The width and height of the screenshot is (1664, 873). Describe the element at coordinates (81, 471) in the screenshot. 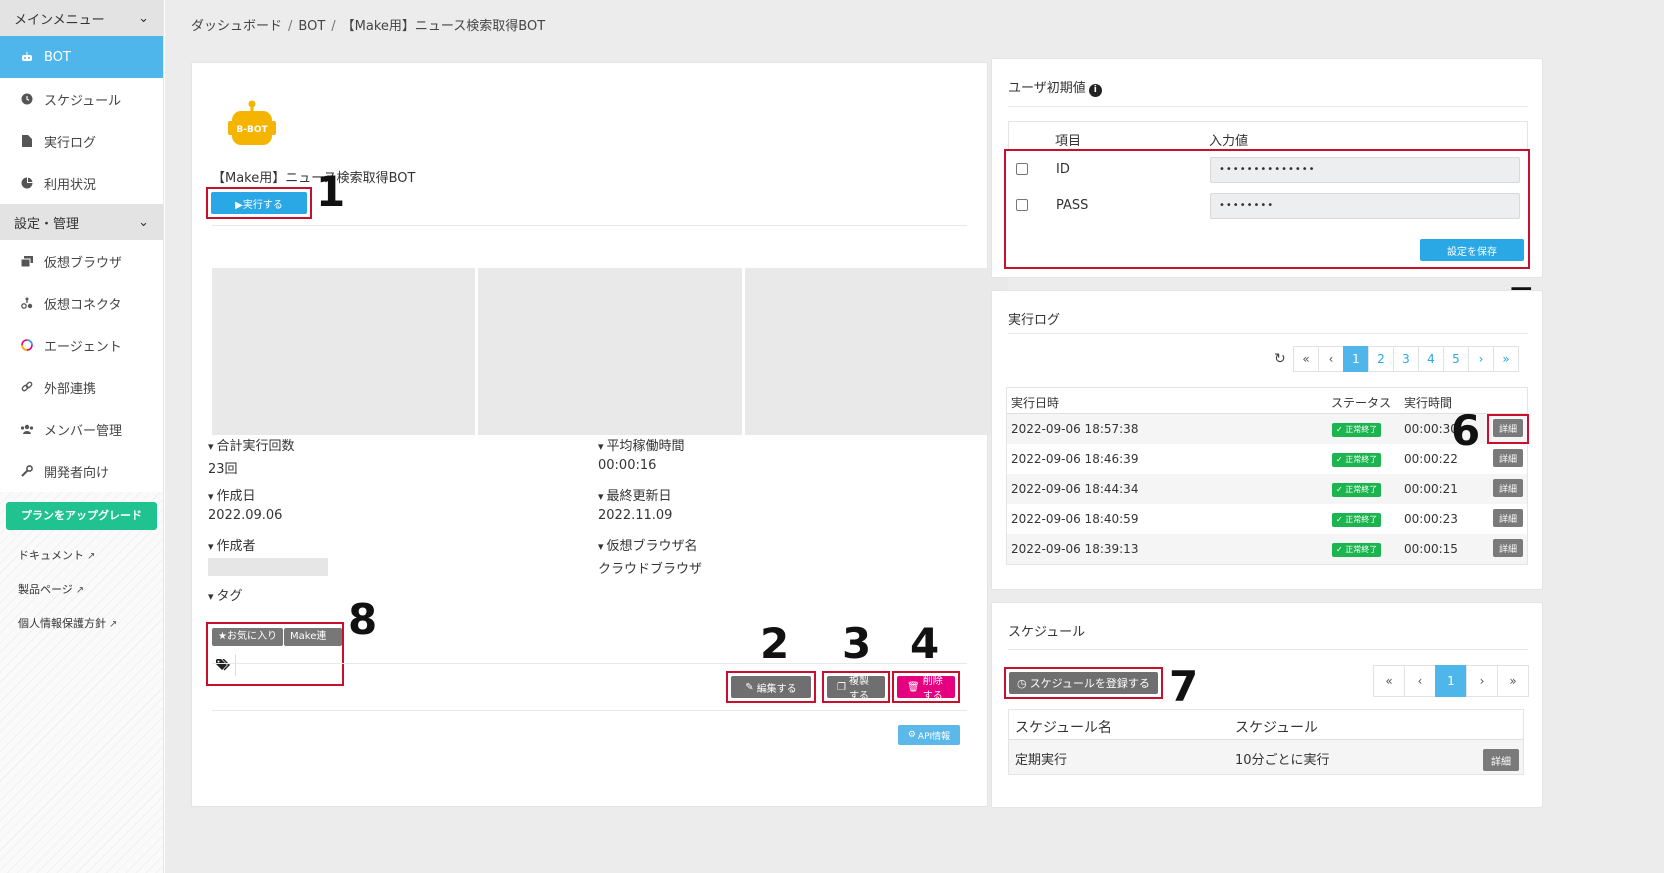

I see `sidebar-item-developers: 開発者向け` at that location.